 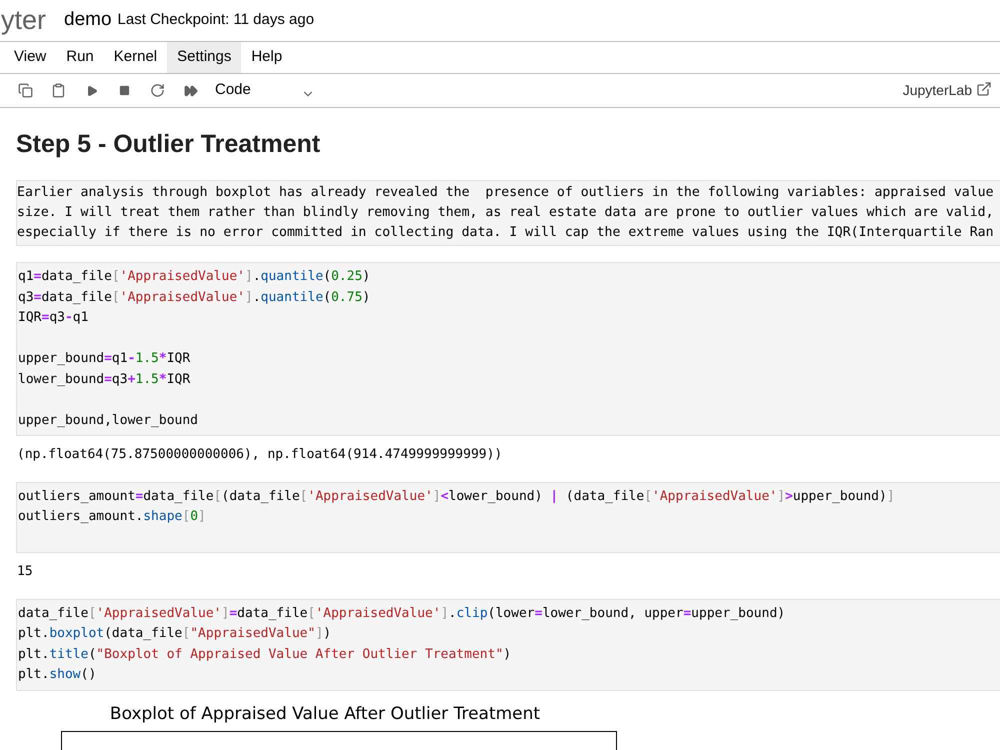 What do you see at coordinates (456, 497) in the screenshot?
I see `code-line: outliers_amount=data_file[(data_file['AppraisedValue']<lower_bound) | (data_file['AppraisedValue']>upper_bound)]` at bounding box center [456, 497].